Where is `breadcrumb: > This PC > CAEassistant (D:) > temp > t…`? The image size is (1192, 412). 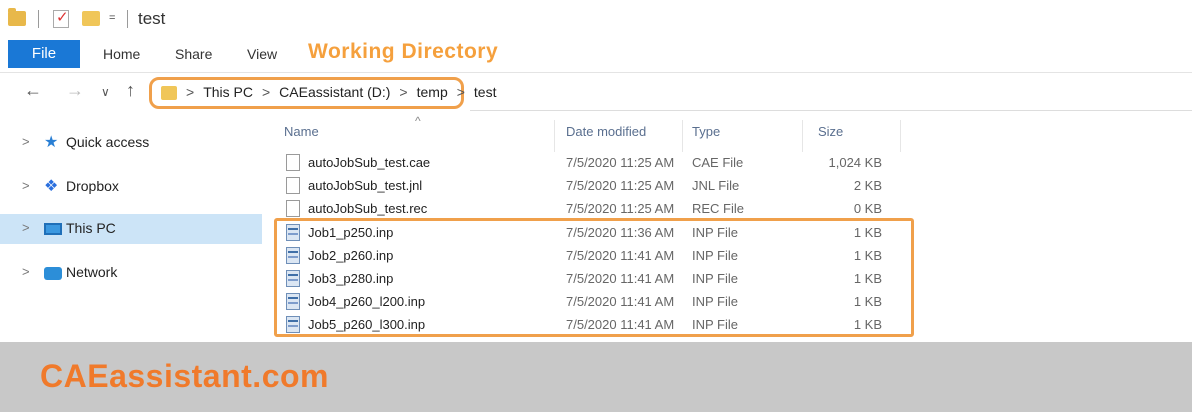
breadcrumb: > This PC > CAEassistant (D:) > temp > t… is located at coordinates (341, 92).